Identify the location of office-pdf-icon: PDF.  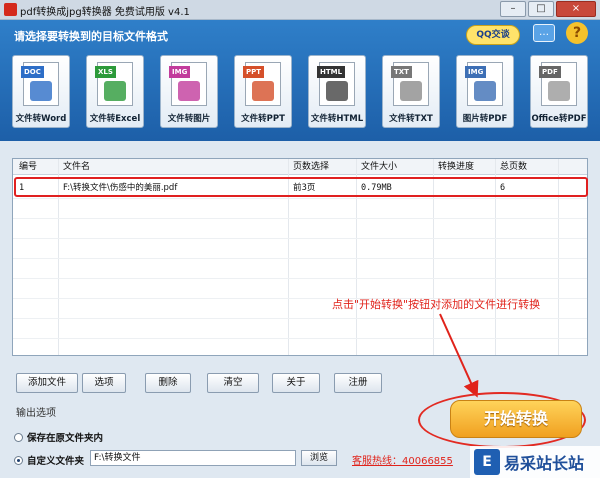
(558, 84).